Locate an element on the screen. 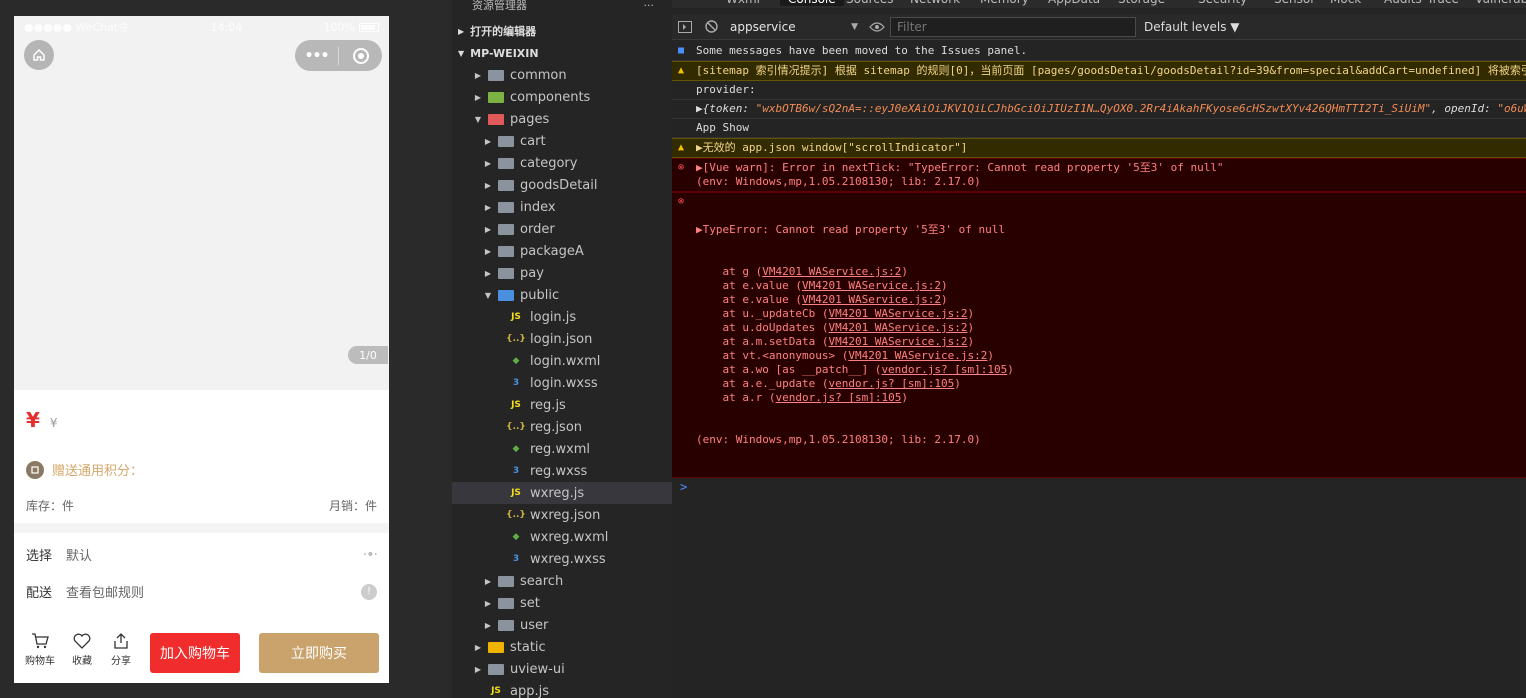 The image size is (1526, 698). console-prompt: > is located at coordinates (1099, 487).